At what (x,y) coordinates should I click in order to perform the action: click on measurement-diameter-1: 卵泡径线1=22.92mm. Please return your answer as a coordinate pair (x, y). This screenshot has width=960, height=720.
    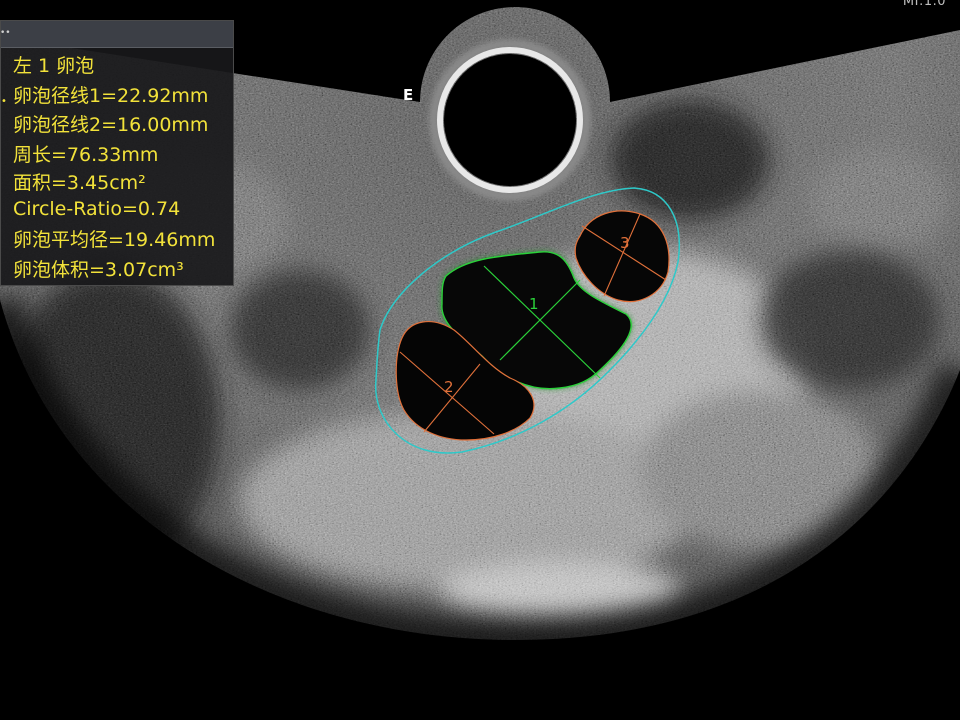
    Looking at the image, I should click on (111, 95).